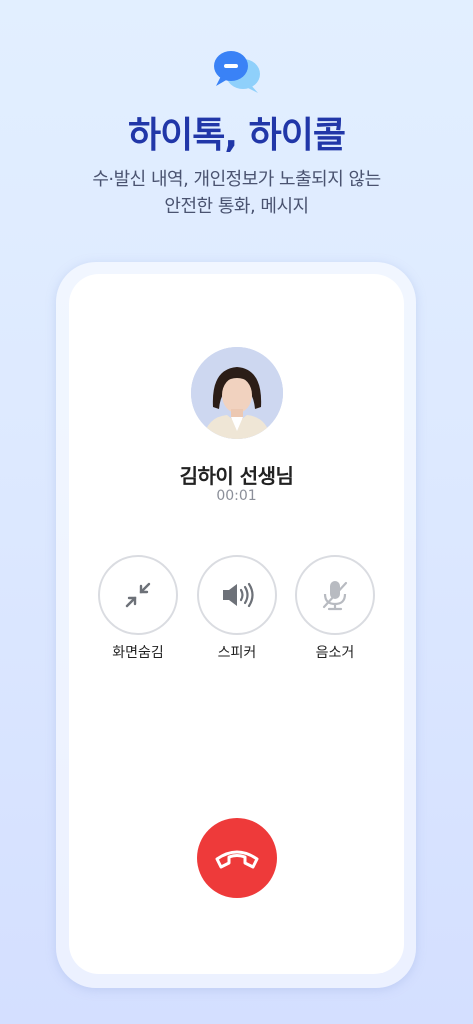 The height and width of the screenshot is (1024, 473). I want to click on caller-name: 김하이 선생님, so click(236, 476).